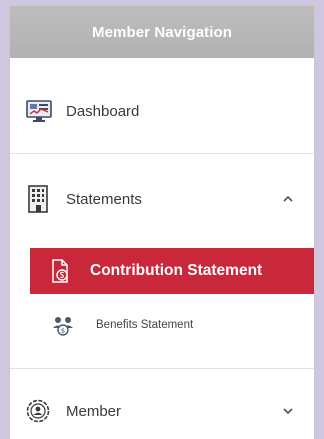 The height and width of the screenshot is (439, 324). What do you see at coordinates (39, 111) in the screenshot?
I see `dashboard-icon` at bounding box center [39, 111].